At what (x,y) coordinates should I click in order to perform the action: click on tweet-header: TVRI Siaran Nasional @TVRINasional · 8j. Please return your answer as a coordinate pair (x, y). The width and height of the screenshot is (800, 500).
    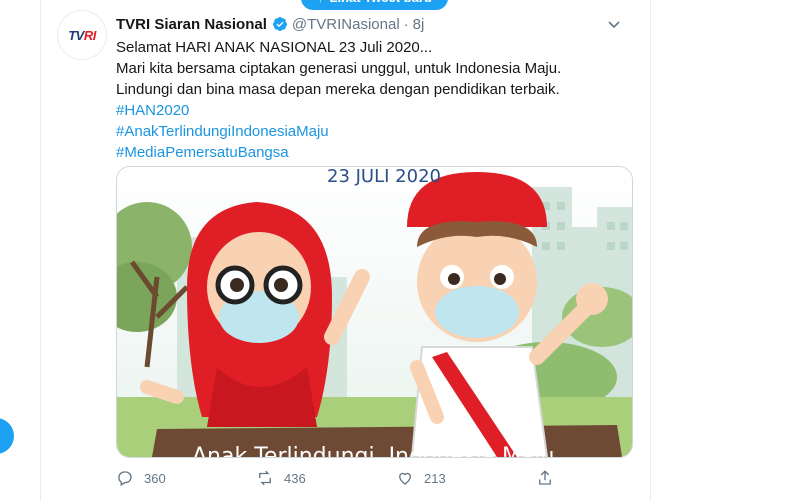
    Looking at the image, I should click on (376, 24).